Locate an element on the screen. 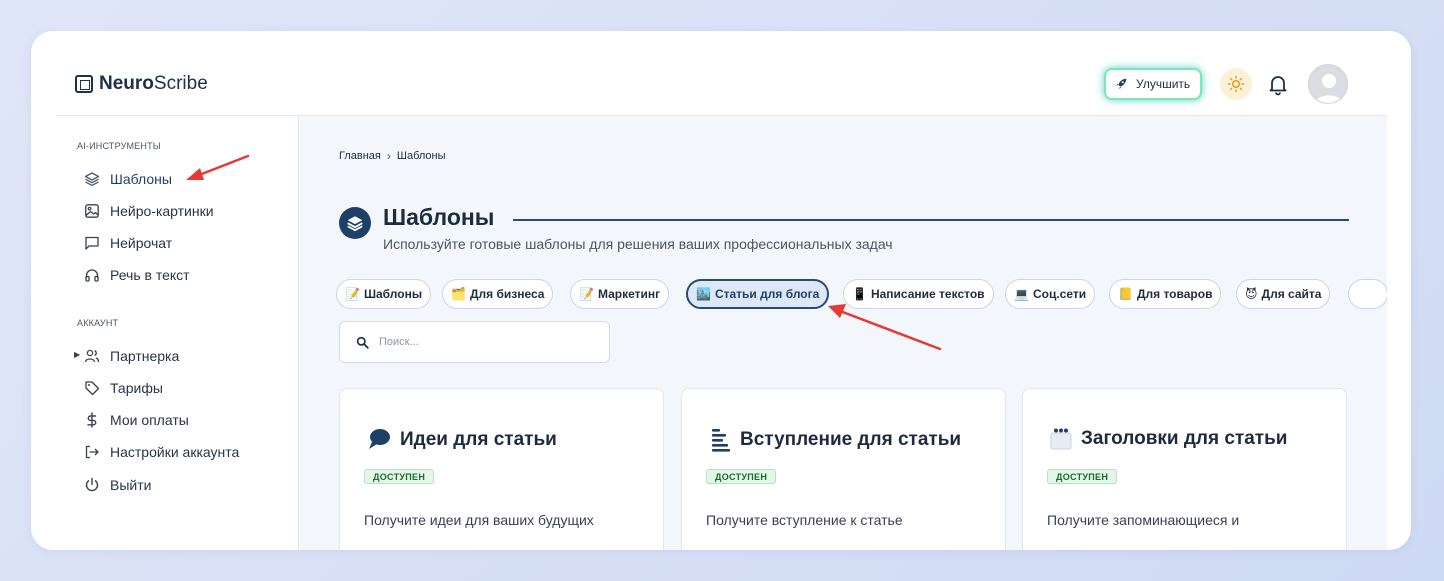  sidebar-item-neurochat: Нейрочат is located at coordinates (128, 243).